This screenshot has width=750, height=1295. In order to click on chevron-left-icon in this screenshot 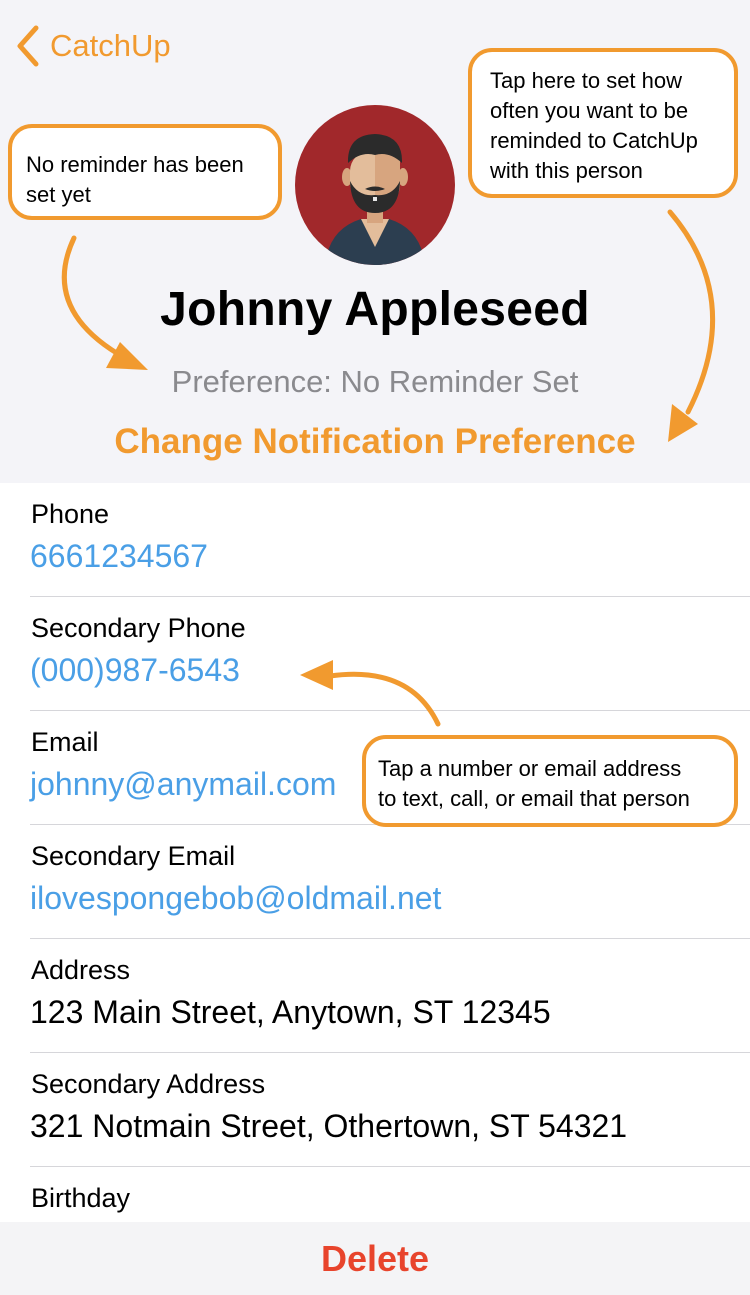, I will do `click(27, 46)`.